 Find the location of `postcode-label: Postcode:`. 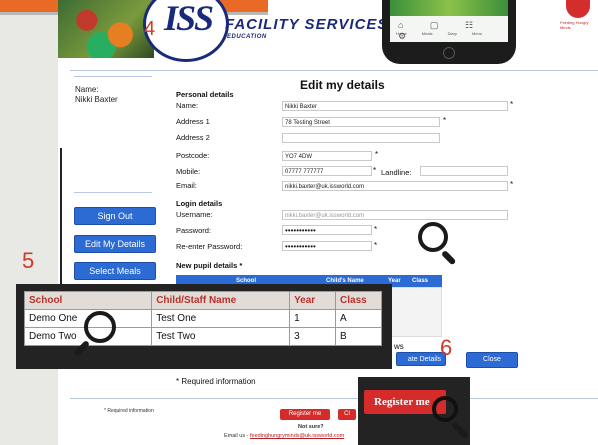

postcode-label: Postcode: is located at coordinates (193, 155).